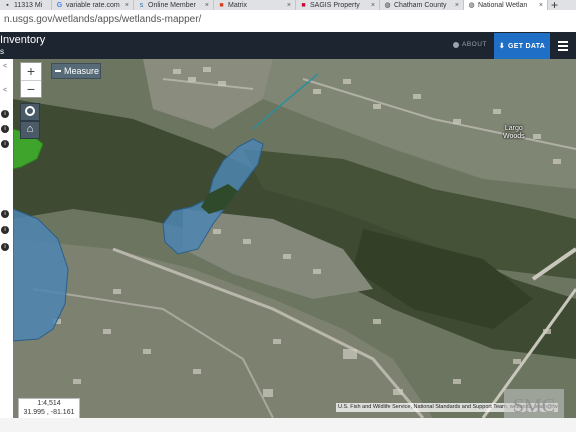 This screenshot has height=432, width=576. I want to click on home-button: ⌂, so click(30, 130).